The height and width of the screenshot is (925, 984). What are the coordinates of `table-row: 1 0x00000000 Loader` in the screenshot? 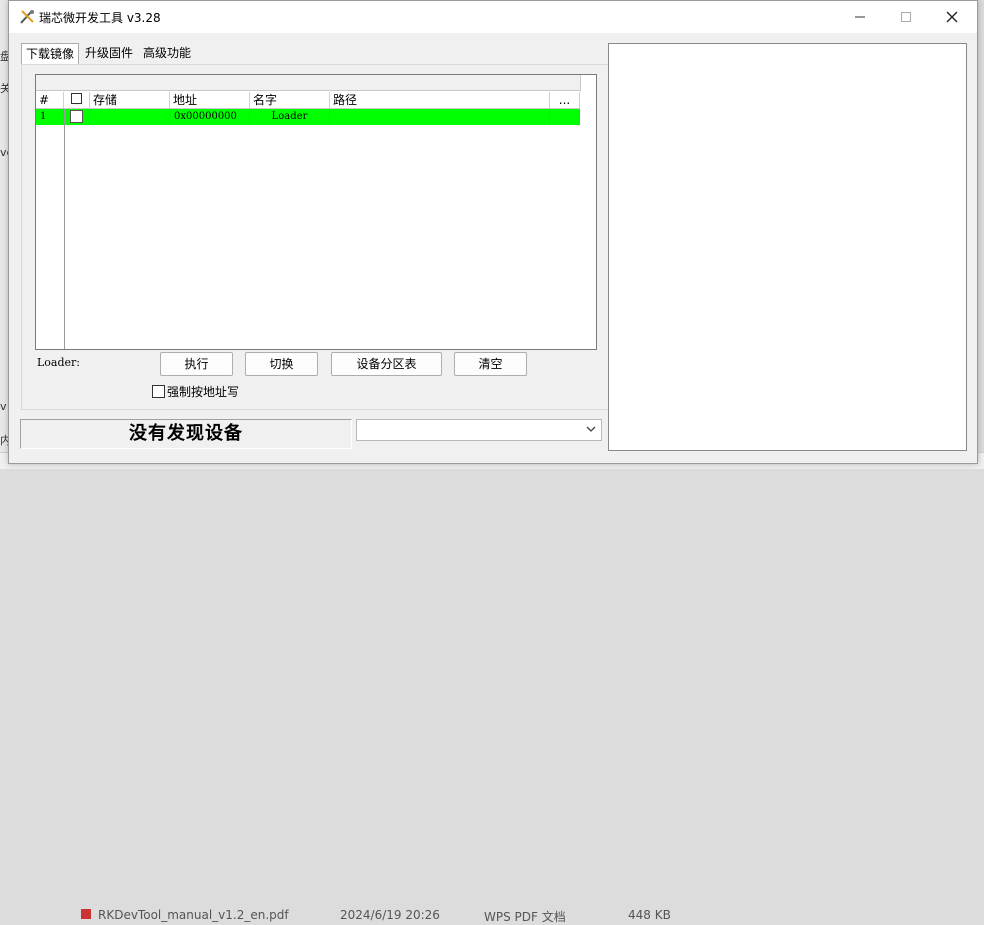 It's located at (308, 117).